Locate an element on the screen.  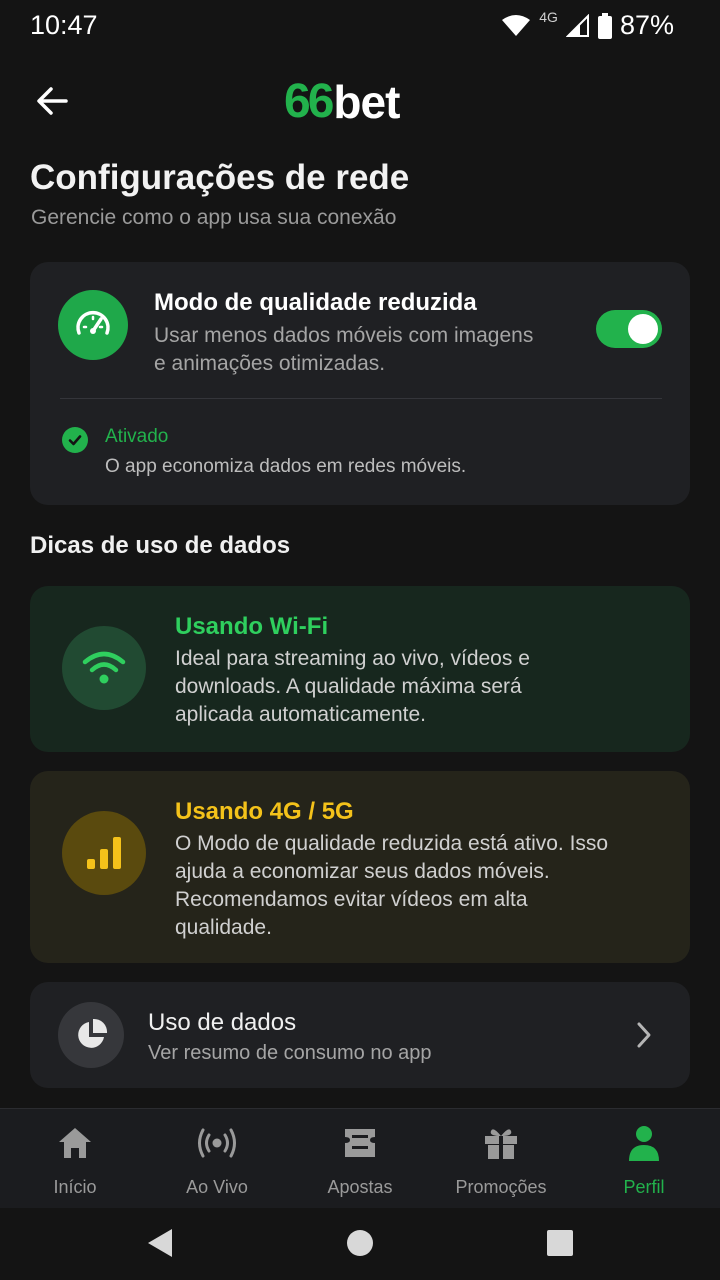
home-icon is located at coordinates (75, 1143).